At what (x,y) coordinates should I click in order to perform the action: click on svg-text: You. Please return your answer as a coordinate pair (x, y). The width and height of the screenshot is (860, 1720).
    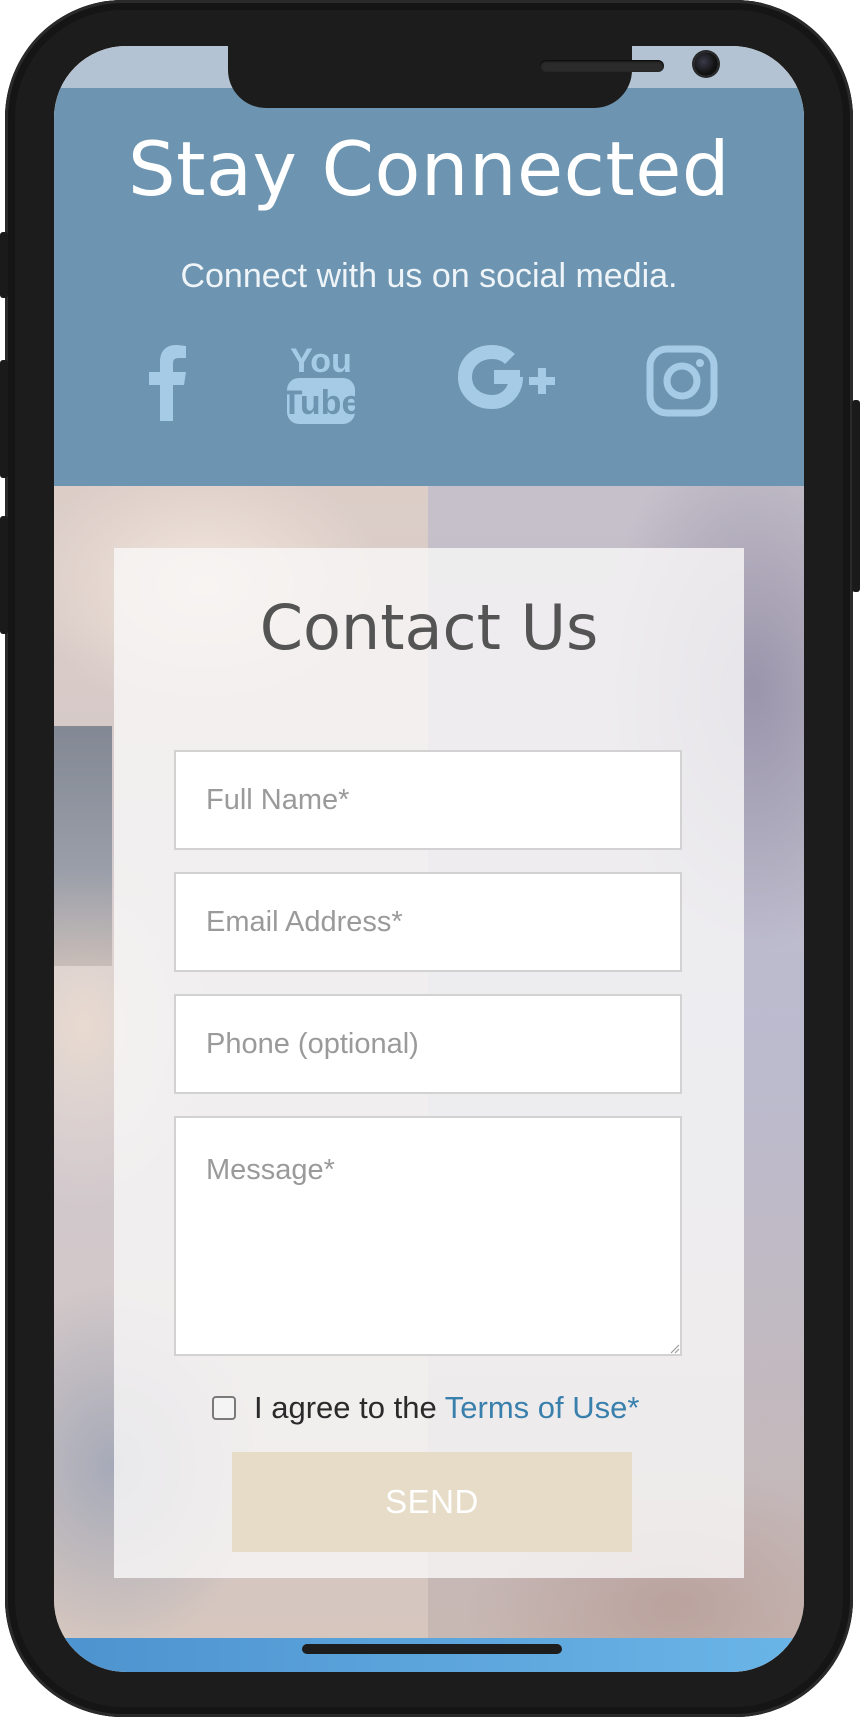
    Looking at the image, I should click on (321, 361).